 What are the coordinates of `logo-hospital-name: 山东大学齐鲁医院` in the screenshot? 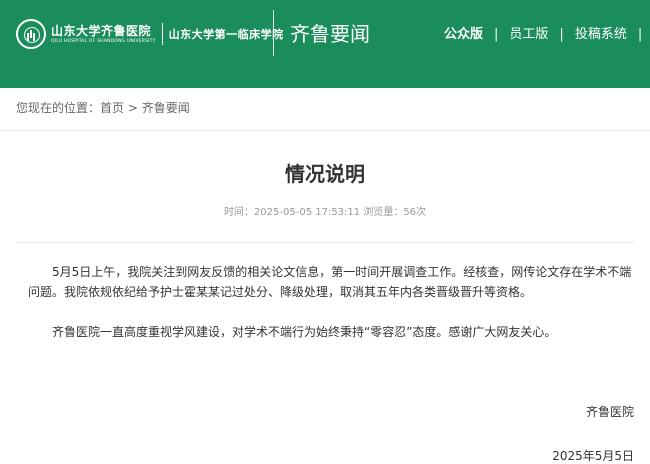 It's located at (101, 30).